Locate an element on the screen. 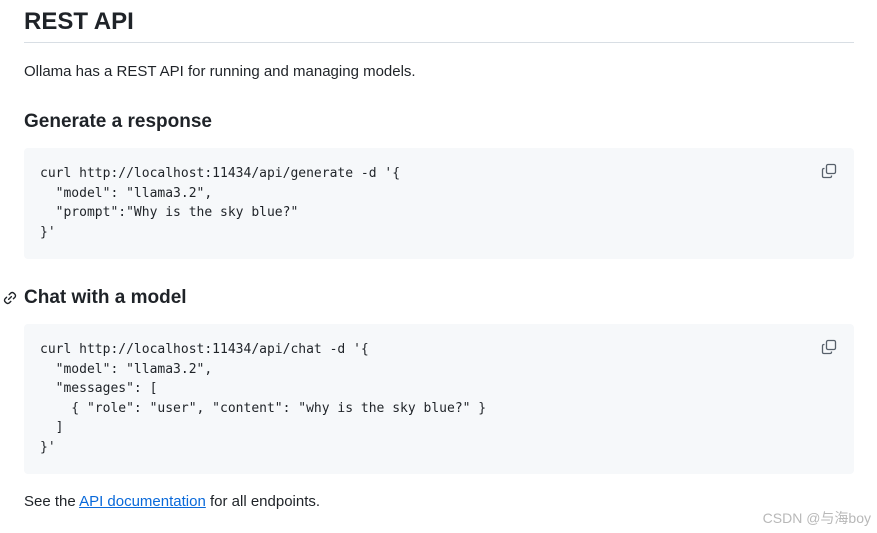 The image size is (877, 533). heading-chat-model: Chat with a model is located at coordinates (105, 297).